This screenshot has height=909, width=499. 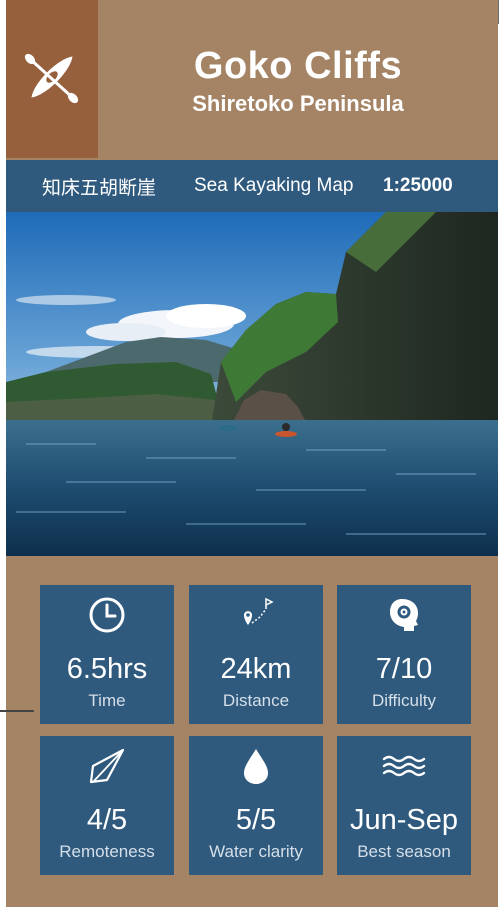 What do you see at coordinates (256, 820) in the screenshot?
I see `stat-value: 5/5` at bounding box center [256, 820].